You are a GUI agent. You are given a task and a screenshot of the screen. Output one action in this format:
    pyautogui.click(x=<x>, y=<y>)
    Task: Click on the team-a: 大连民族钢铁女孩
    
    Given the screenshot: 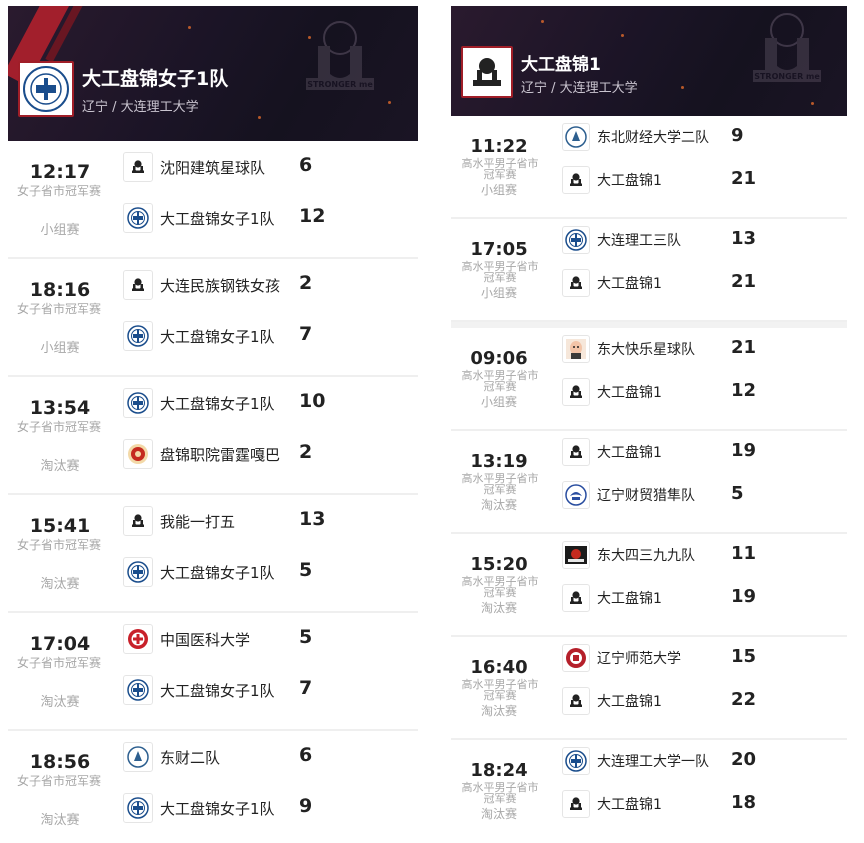 What is the action you would take?
    pyautogui.click(x=201, y=285)
    